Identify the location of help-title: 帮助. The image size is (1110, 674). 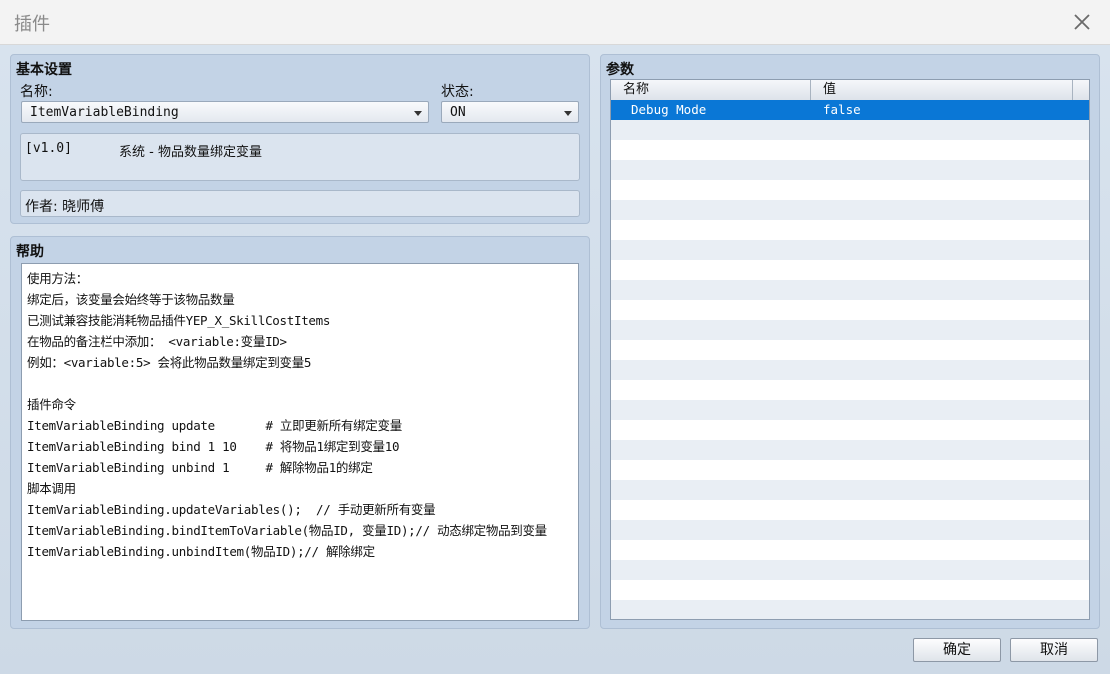
(30, 252).